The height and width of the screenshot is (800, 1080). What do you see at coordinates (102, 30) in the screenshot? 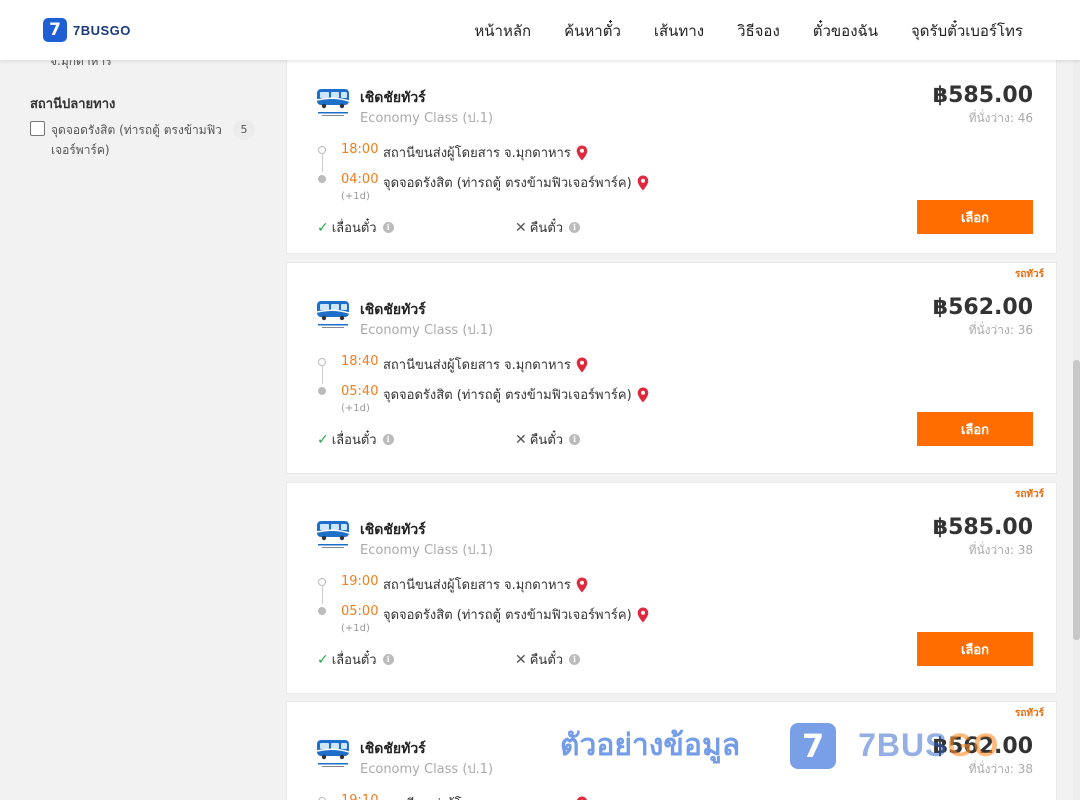
I see `logo-text: 7BUSGO` at bounding box center [102, 30].